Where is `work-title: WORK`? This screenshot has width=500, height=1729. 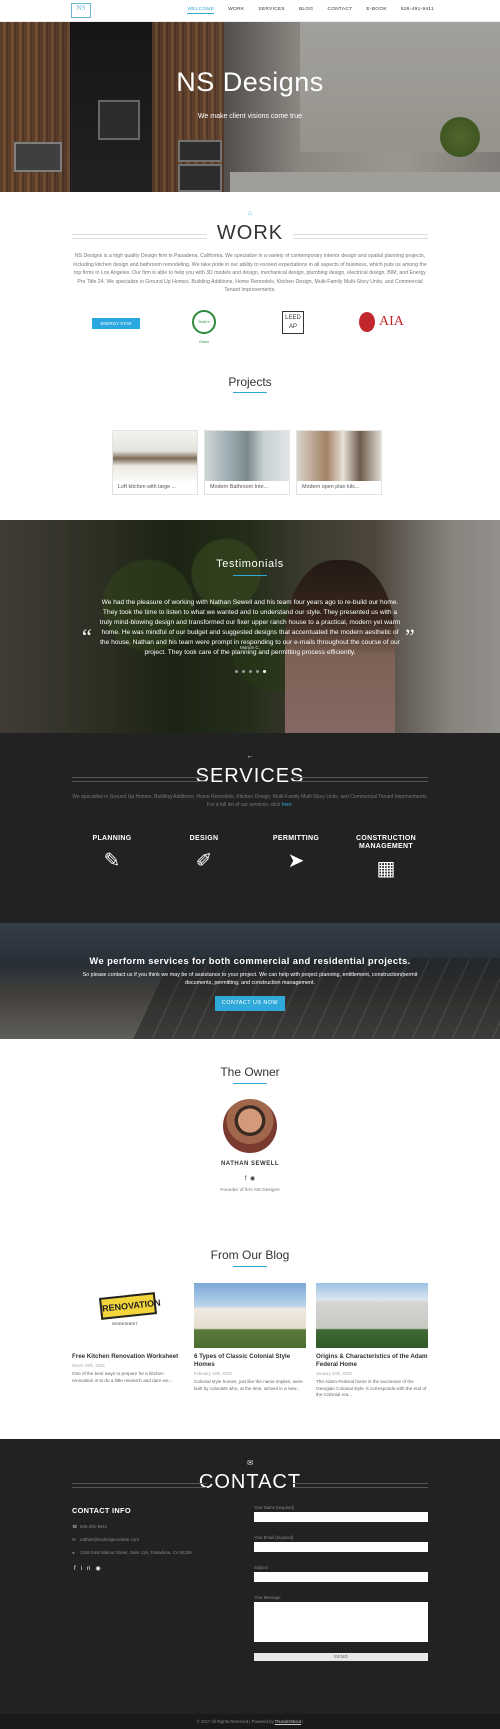 work-title: WORK is located at coordinates (250, 233).